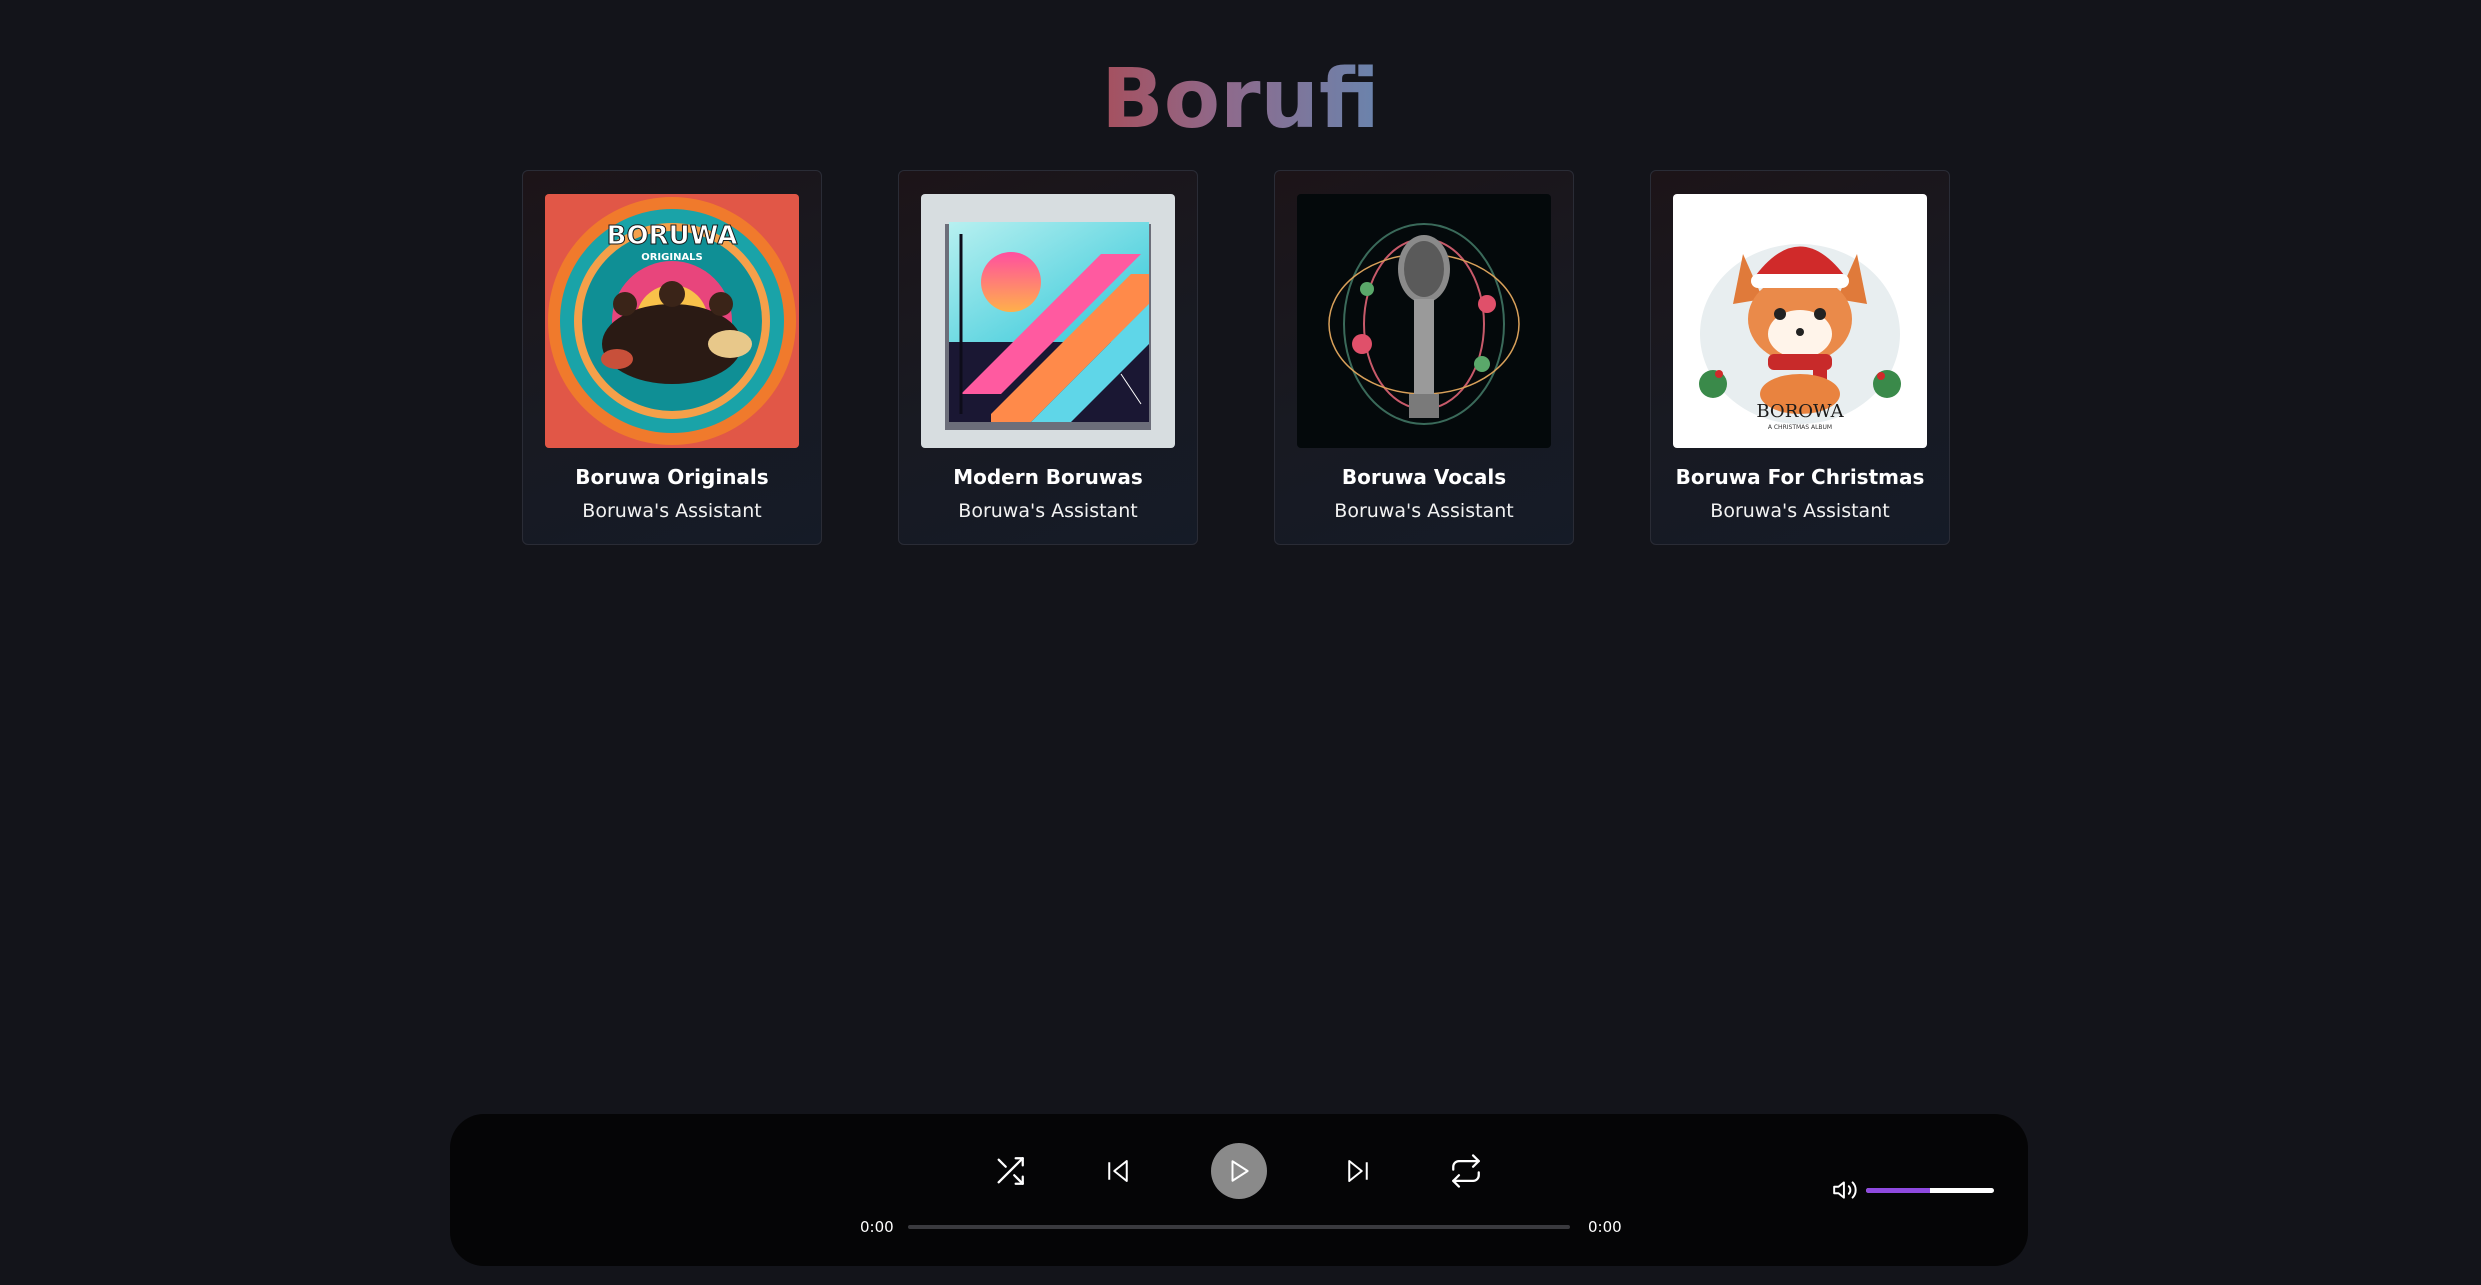 The width and height of the screenshot is (2481, 1285). I want to click on next-icon, so click(1358, 1171).